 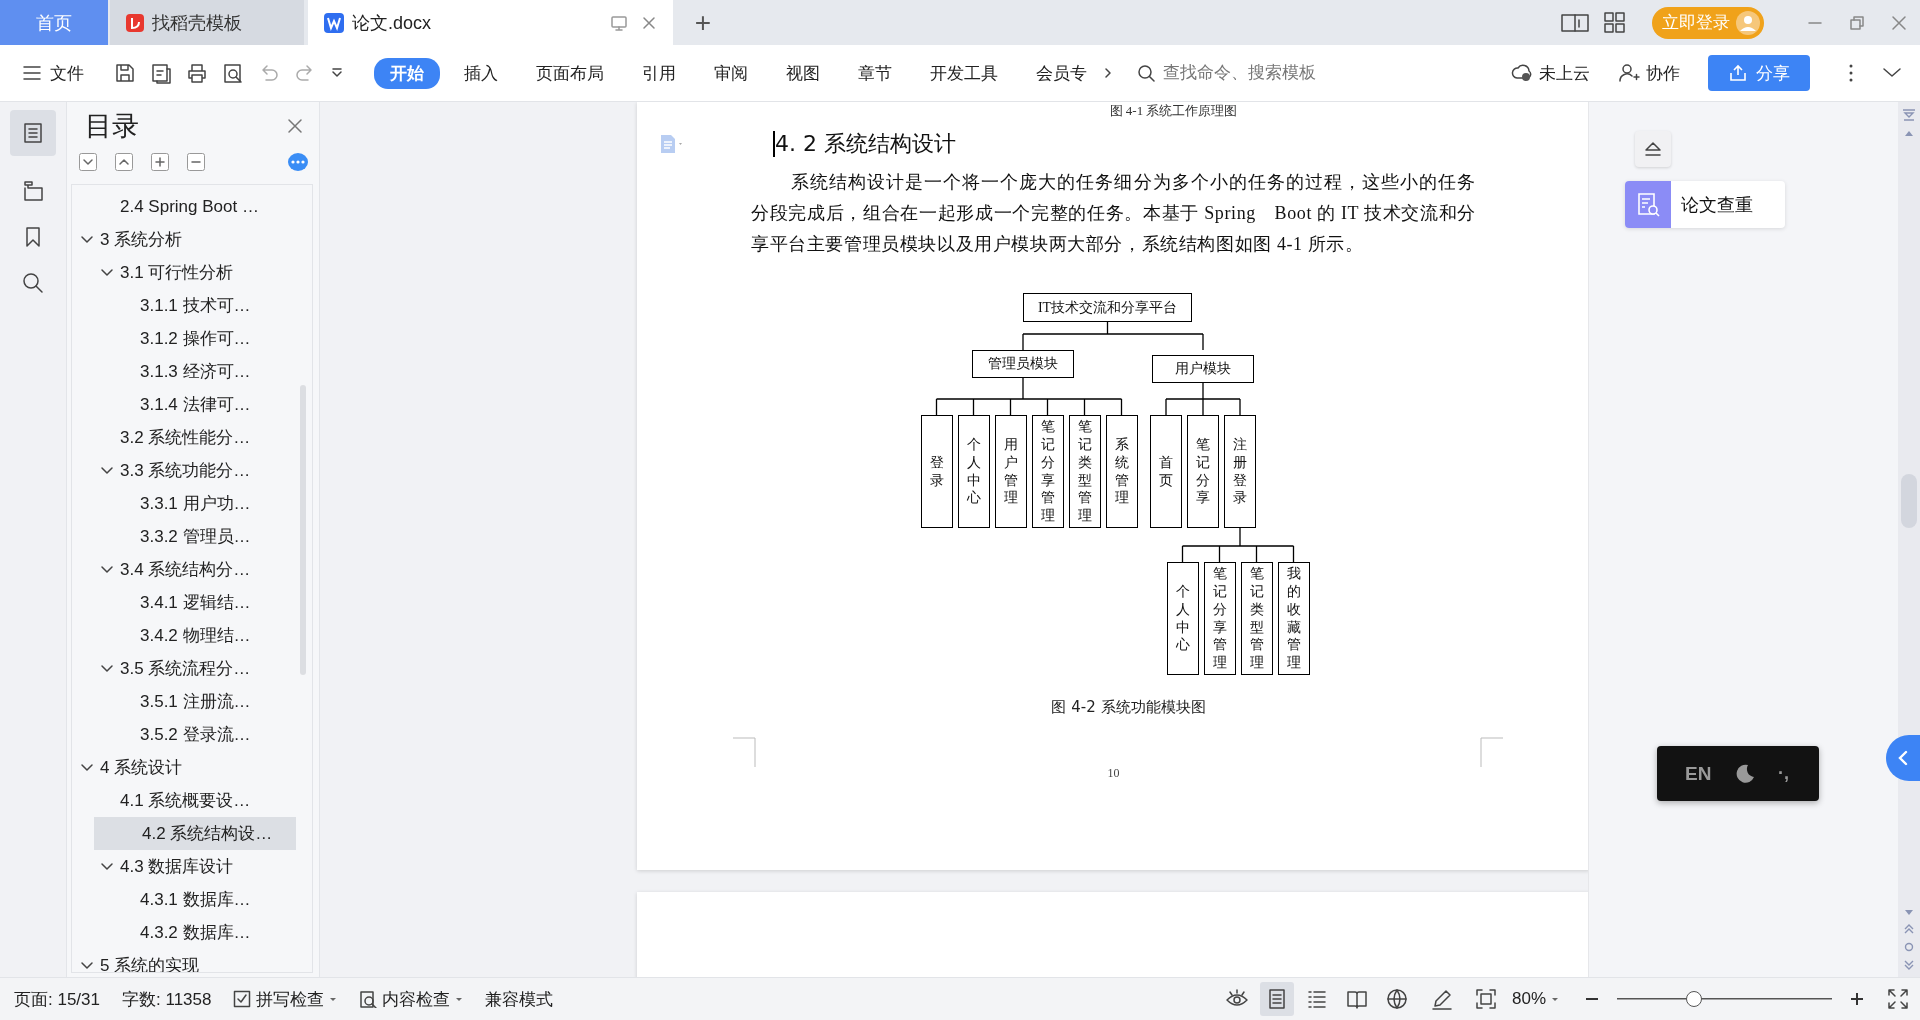 I want to click on fullscreen-icon, so click(x=1898, y=999).